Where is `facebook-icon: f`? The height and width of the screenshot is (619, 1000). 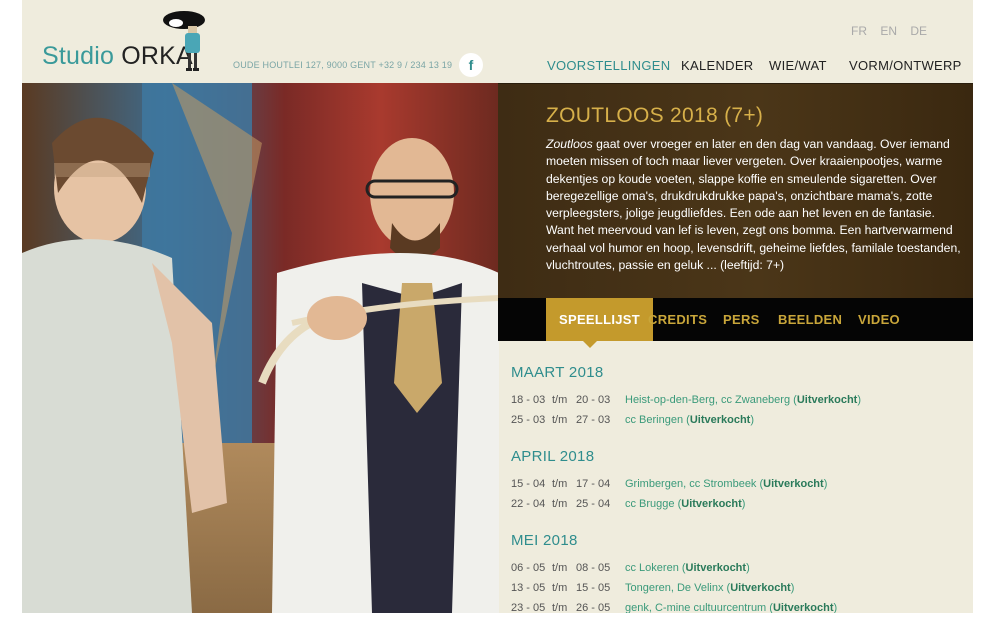
facebook-icon: f is located at coordinates (471, 65).